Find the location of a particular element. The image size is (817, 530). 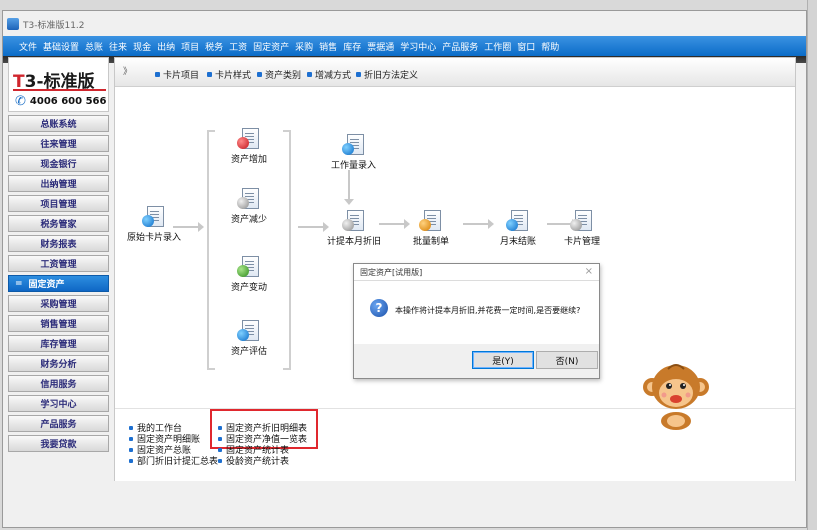

toolbar-card-items: 卡片项目 is located at coordinates (177, 74).